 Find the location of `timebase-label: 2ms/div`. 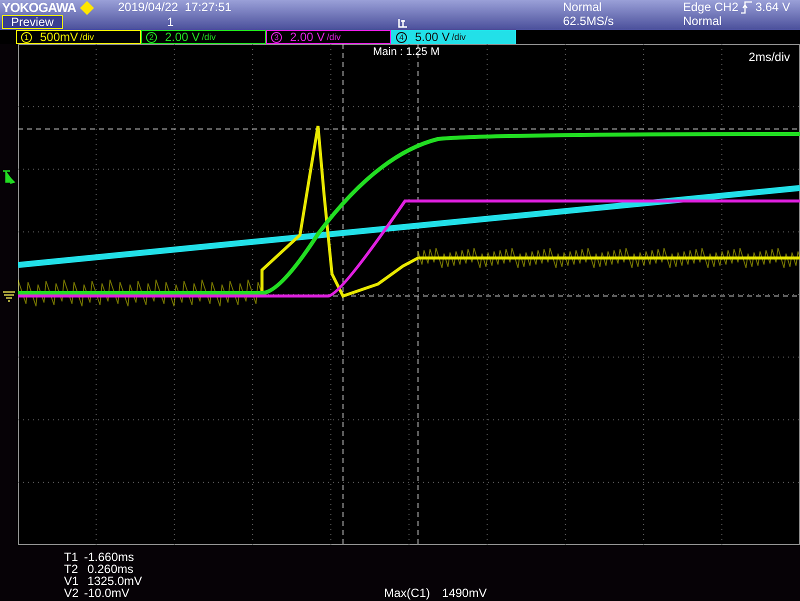

timebase-label: 2ms/div is located at coordinates (769, 57).